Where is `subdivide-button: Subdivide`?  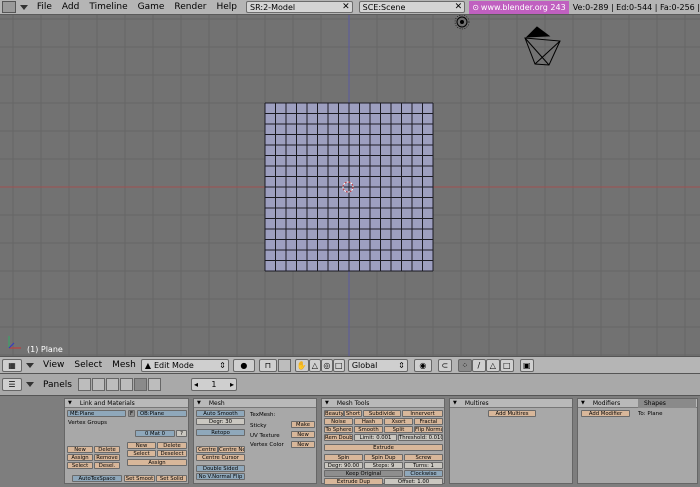
subdivide-button: Subdivide is located at coordinates (382, 413).